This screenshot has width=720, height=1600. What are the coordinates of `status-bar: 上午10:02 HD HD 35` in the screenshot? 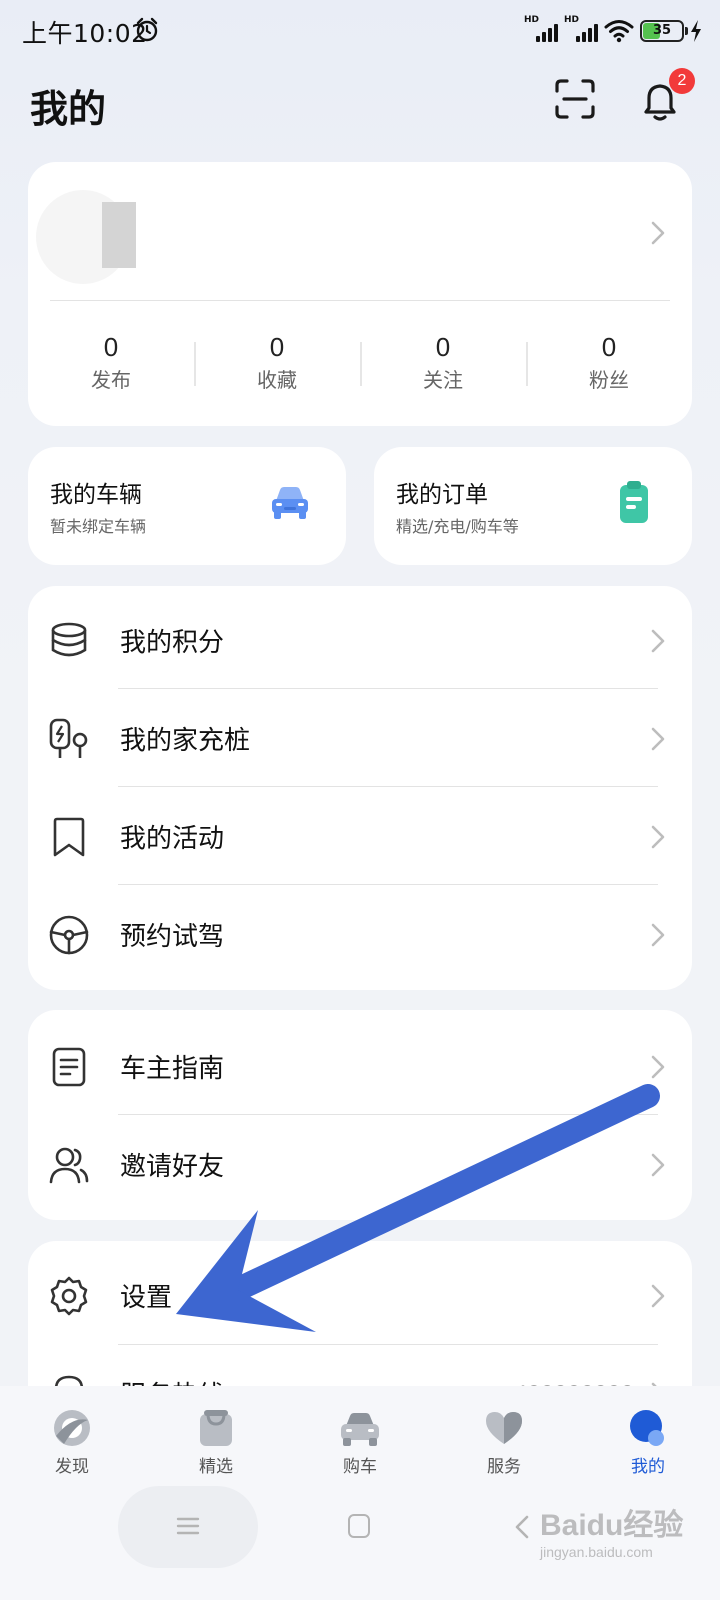 It's located at (360, 31).